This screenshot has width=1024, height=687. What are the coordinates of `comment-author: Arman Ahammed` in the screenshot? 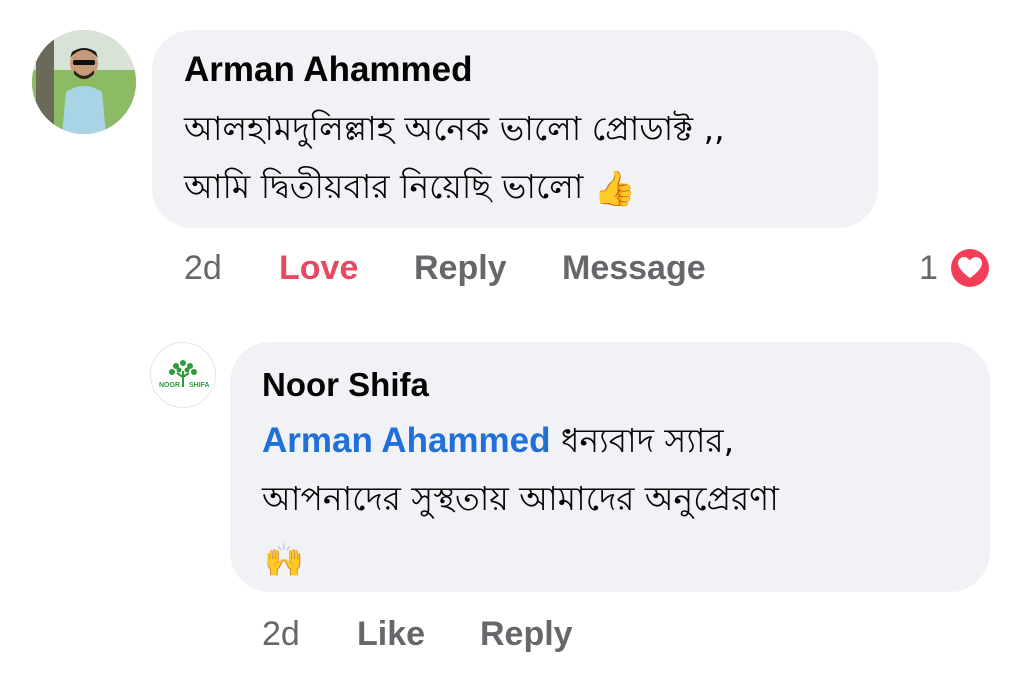 It's located at (328, 70).